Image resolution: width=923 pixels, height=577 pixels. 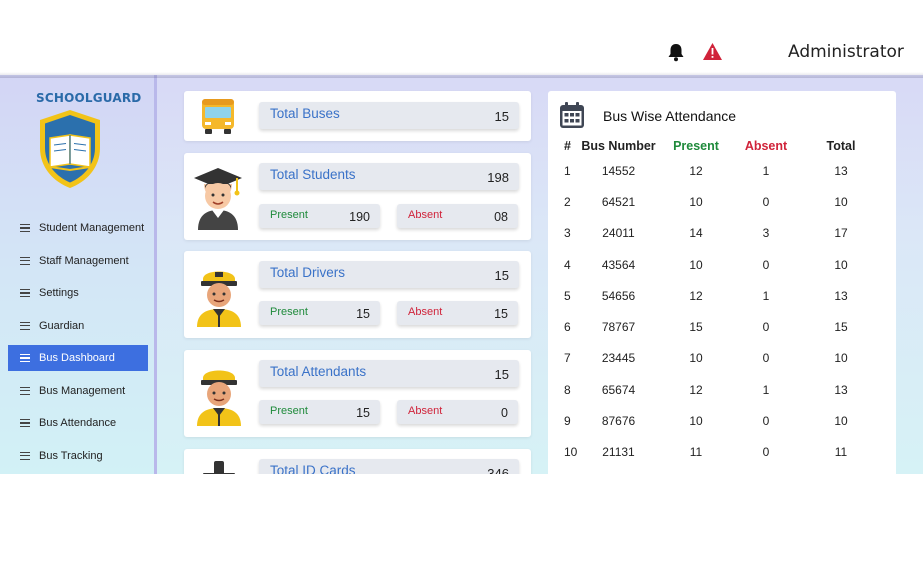 What do you see at coordinates (618, 146) in the screenshot?
I see `column-header-bus-number: Bus Number` at bounding box center [618, 146].